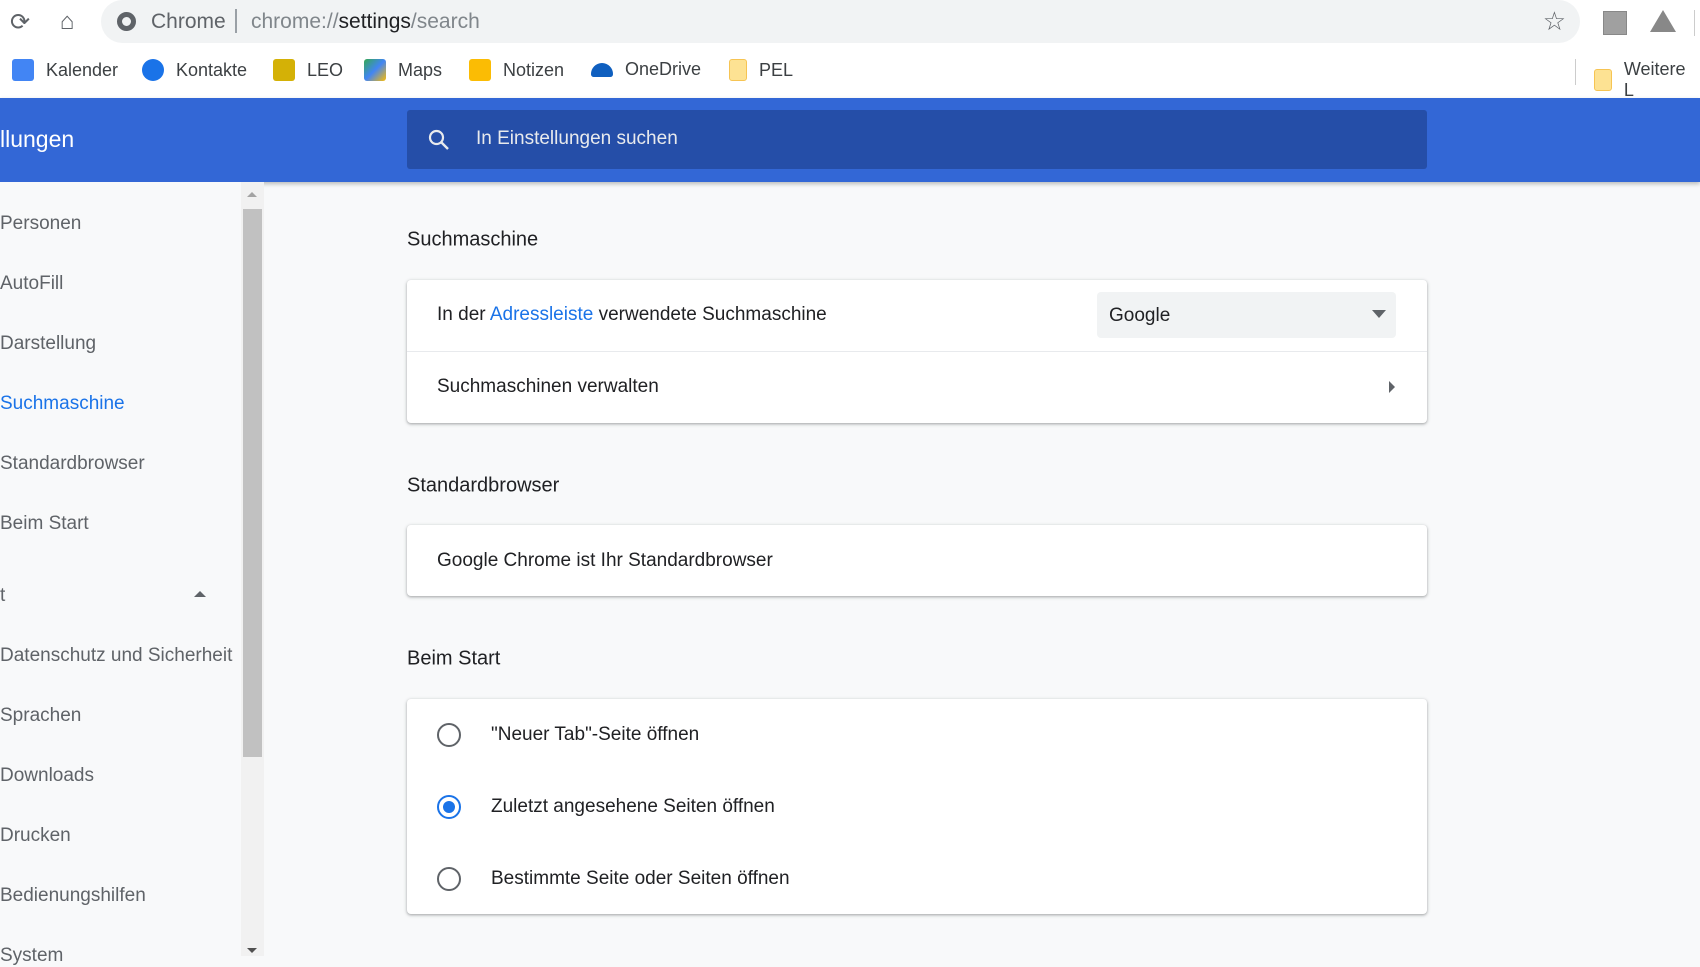 The width and height of the screenshot is (1700, 967). Describe the element at coordinates (438, 139) in the screenshot. I see `search-icon` at that location.